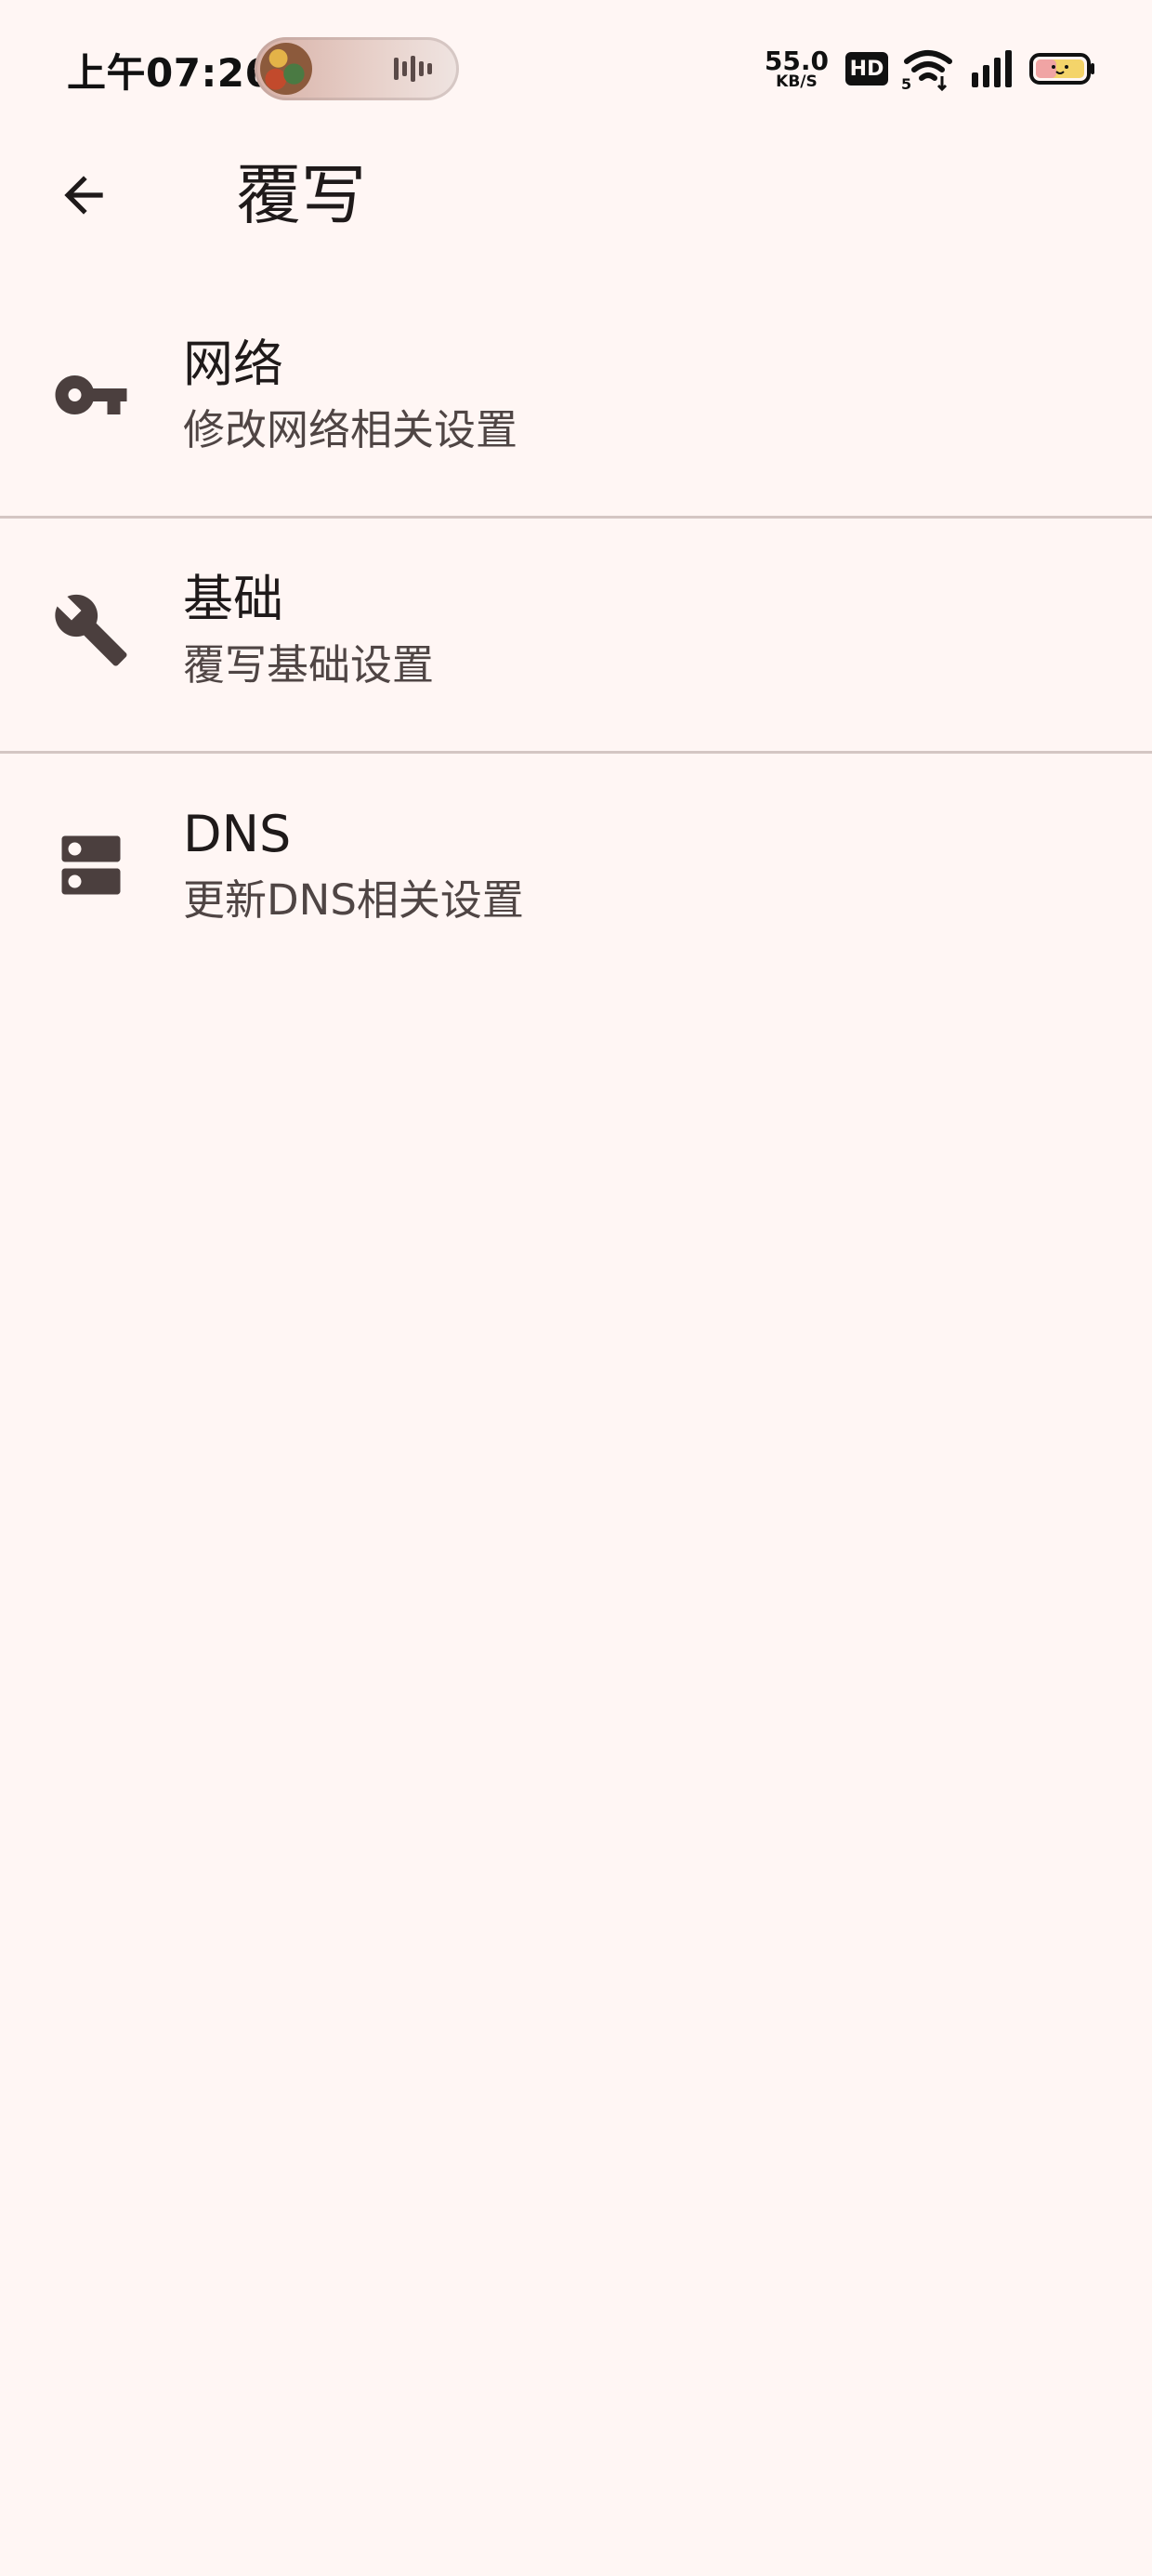 The height and width of the screenshot is (2576, 1152). What do you see at coordinates (170, 73) in the screenshot?
I see `status-time: 上午07:26` at bounding box center [170, 73].